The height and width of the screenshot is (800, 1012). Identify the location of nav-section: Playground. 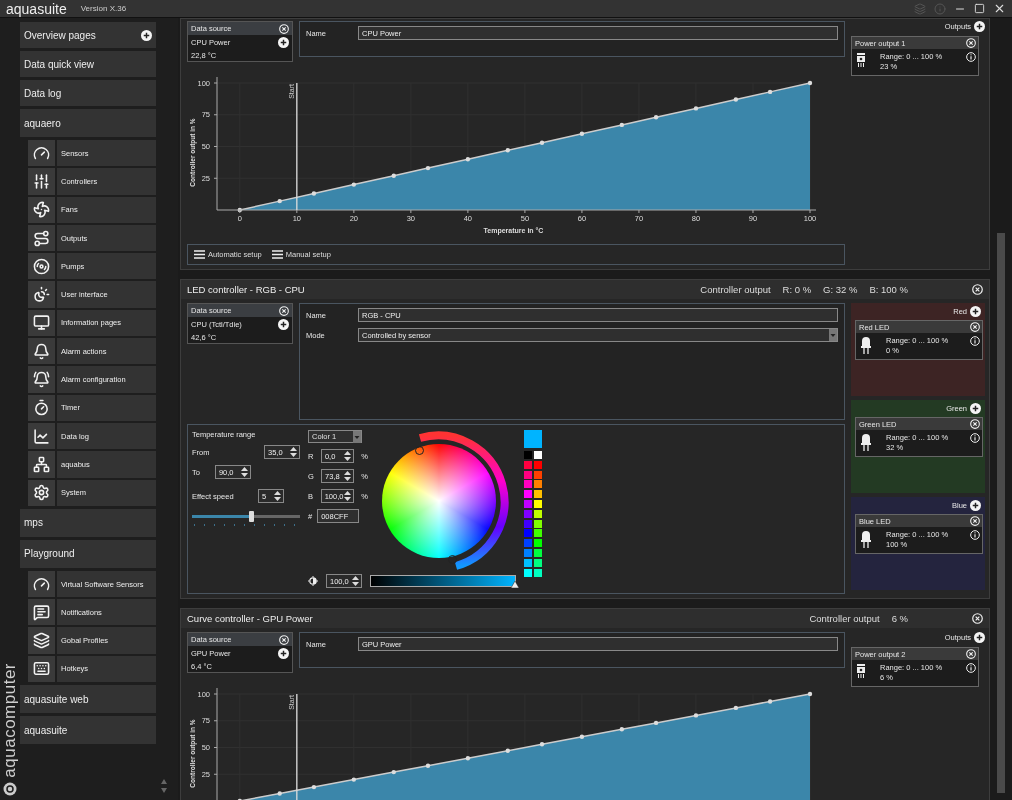
(88, 553).